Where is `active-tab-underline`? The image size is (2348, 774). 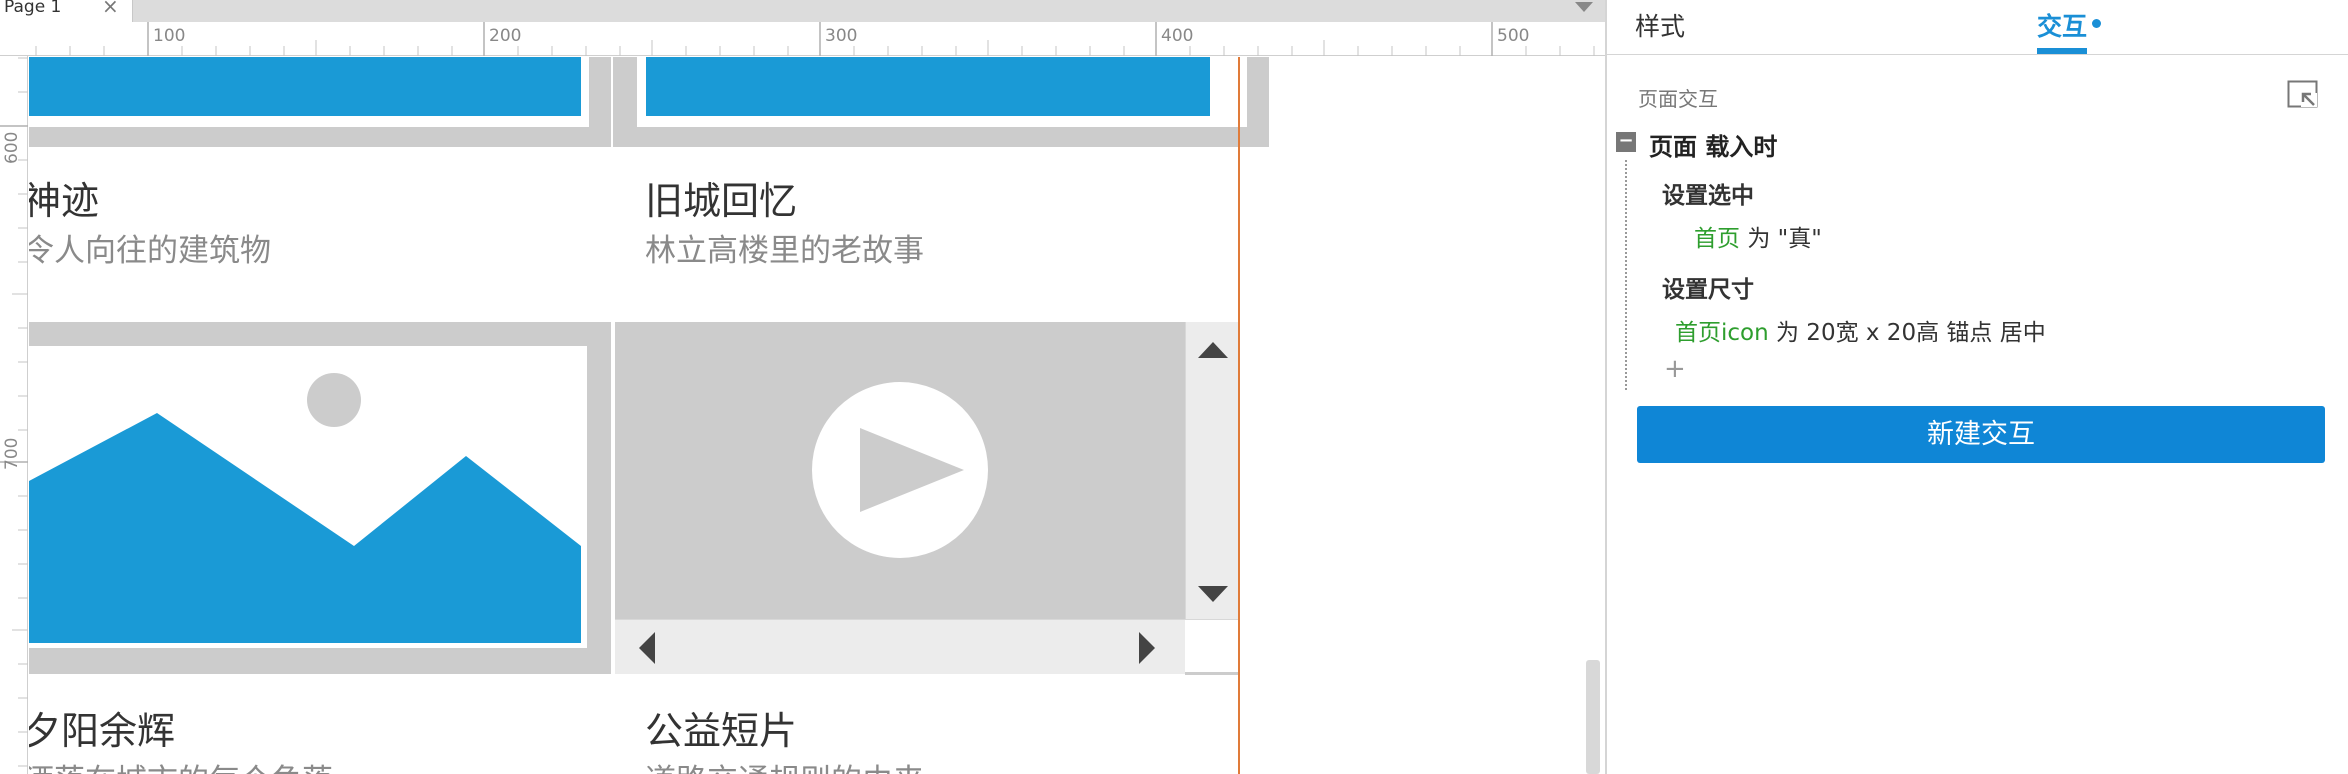
active-tab-underline is located at coordinates (2062, 51).